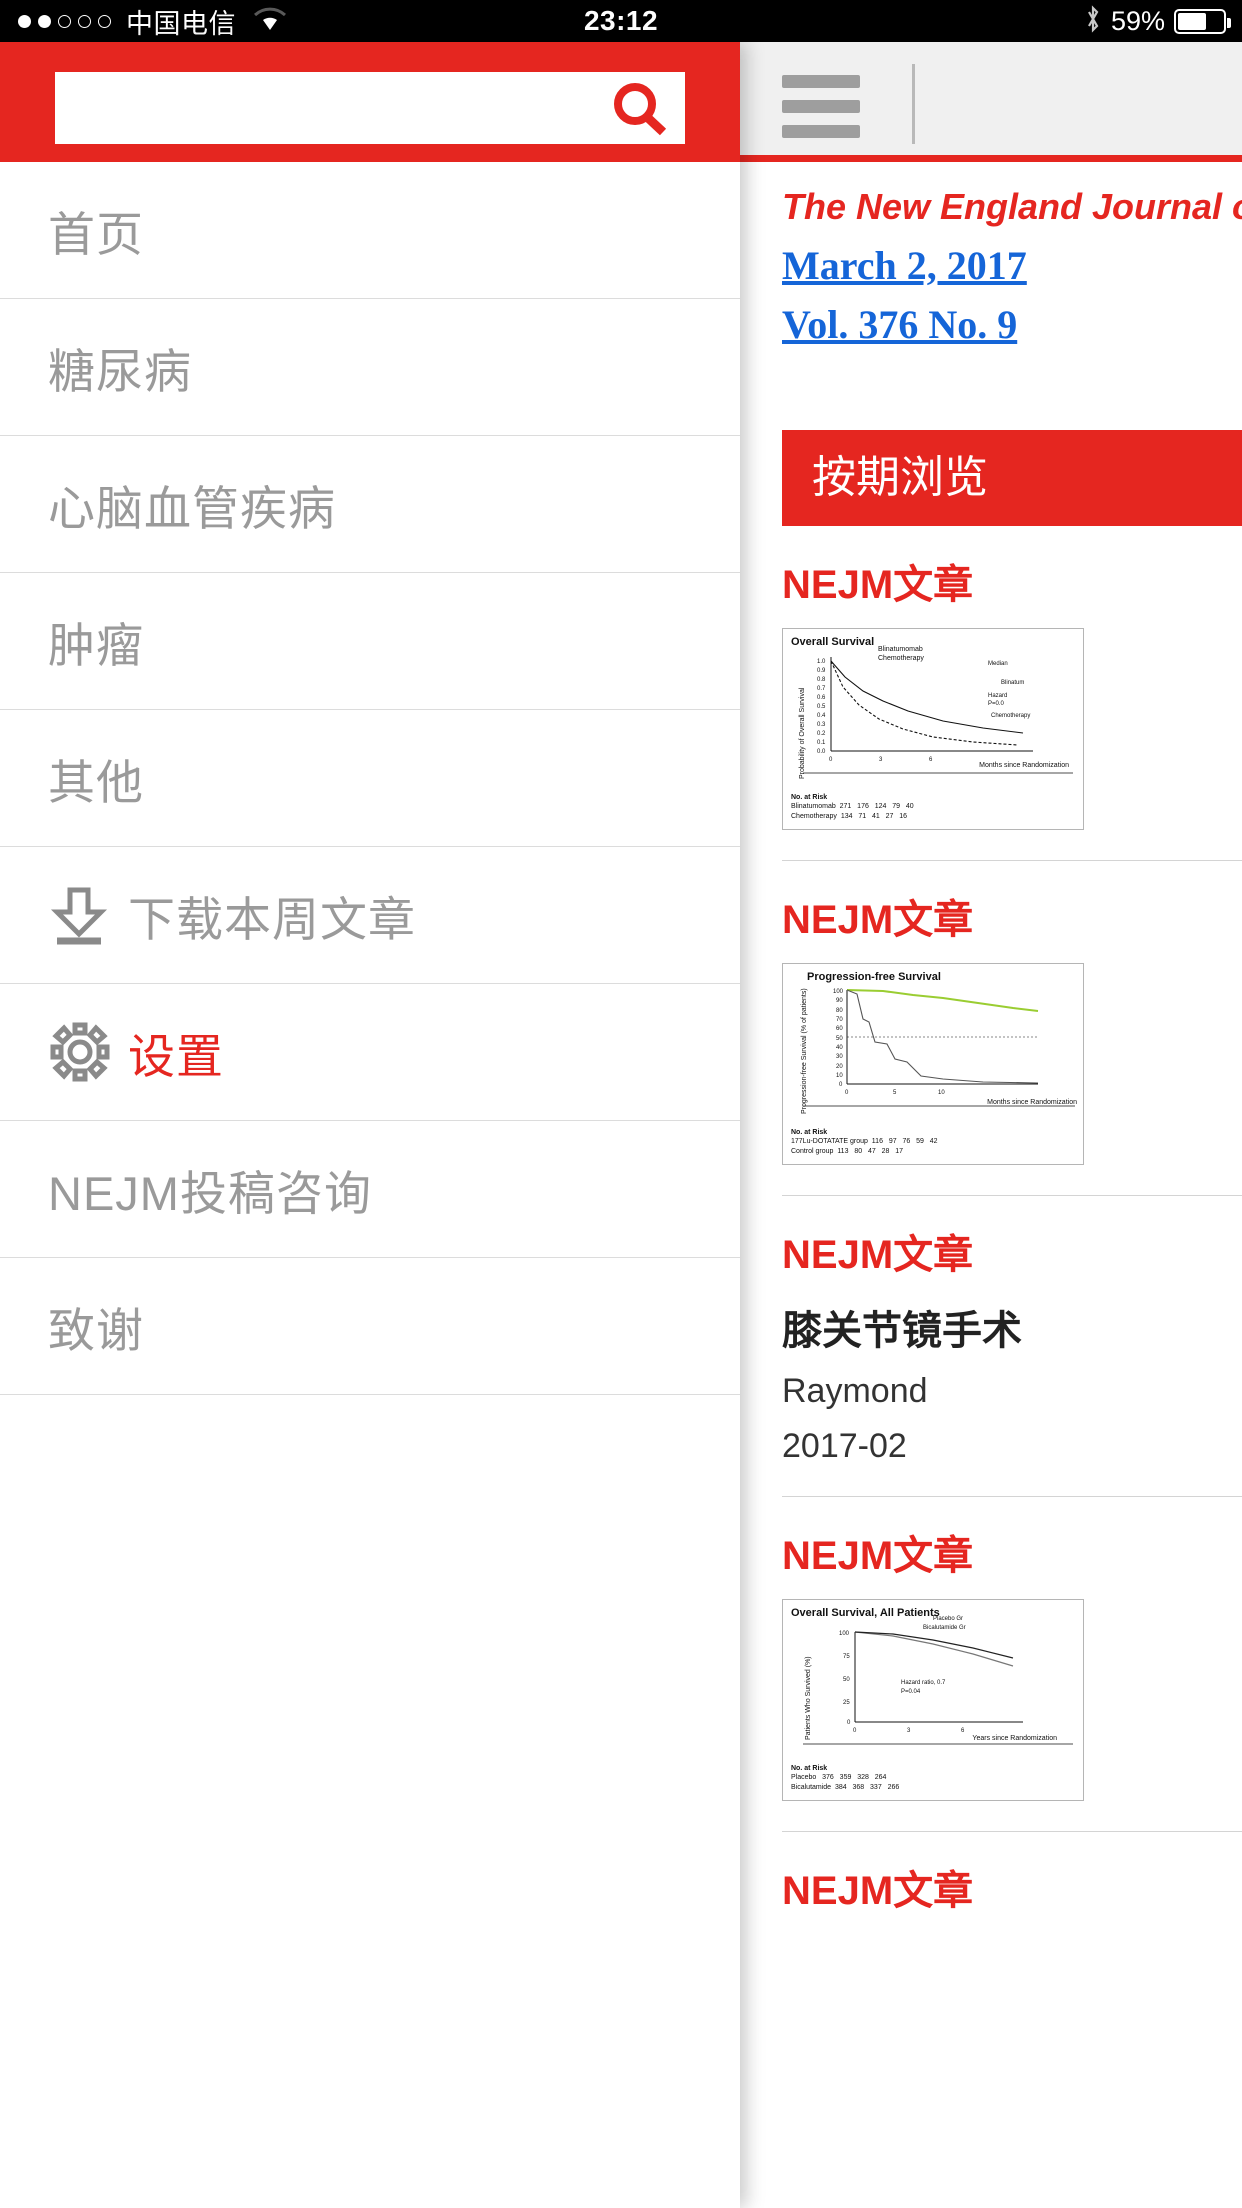 This screenshot has height=2208, width=1242. I want to click on risk-value: 17, so click(899, 1151).